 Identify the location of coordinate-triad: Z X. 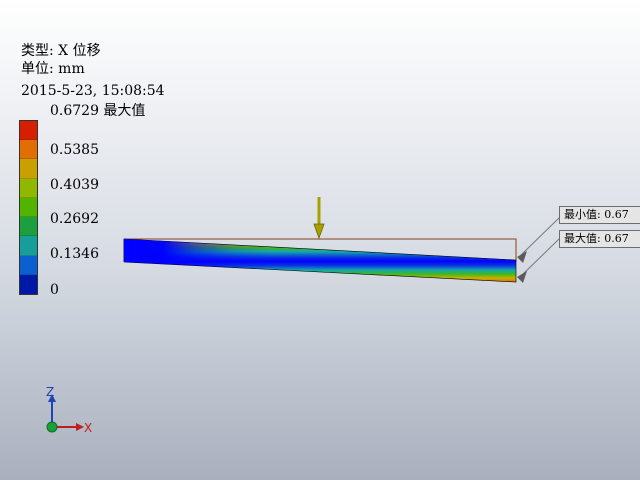
(70, 415).